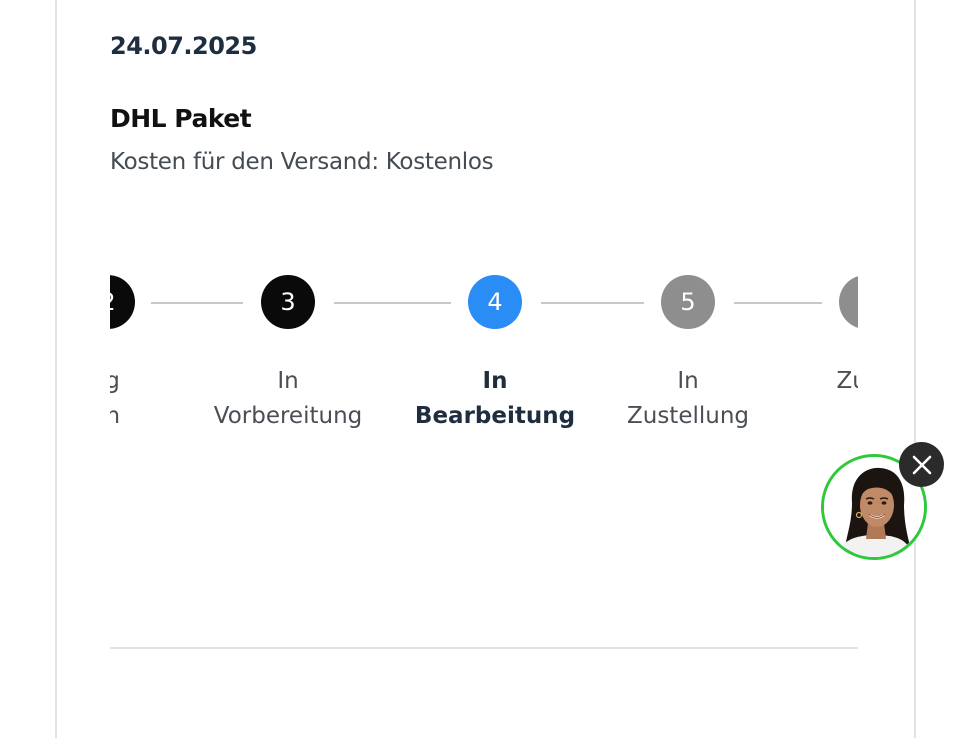  I want to click on shipping-cost: Kosten für den Versand: Kostenlos, so click(302, 162).